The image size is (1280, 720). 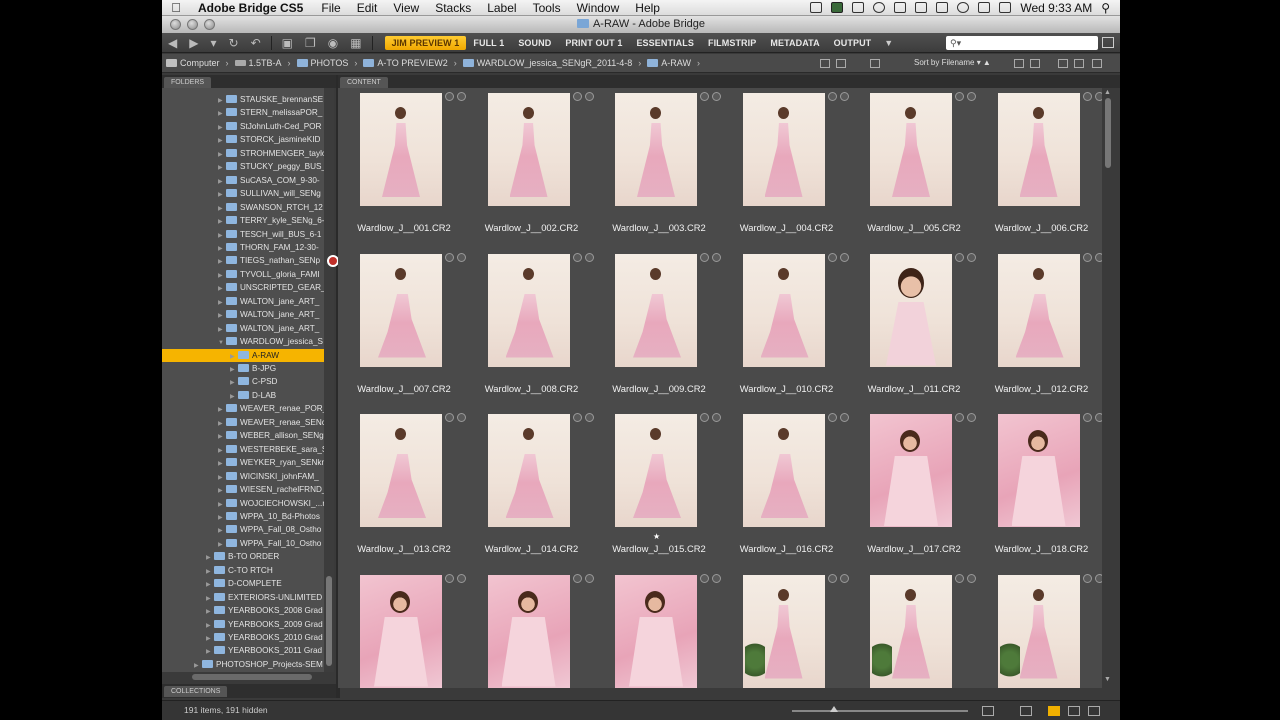 I want to click on crumb-a-raw: A-RAW, so click(x=669, y=63).